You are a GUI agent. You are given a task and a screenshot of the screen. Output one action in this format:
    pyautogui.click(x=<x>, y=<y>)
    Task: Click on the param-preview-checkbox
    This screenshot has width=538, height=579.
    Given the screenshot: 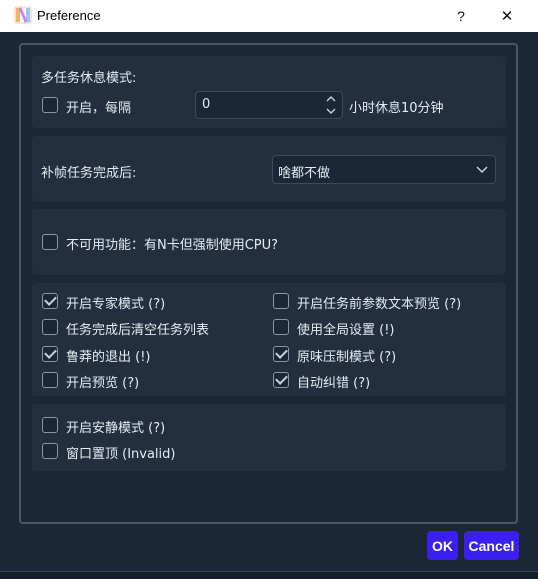 What is the action you would take?
    pyautogui.click(x=281, y=301)
    